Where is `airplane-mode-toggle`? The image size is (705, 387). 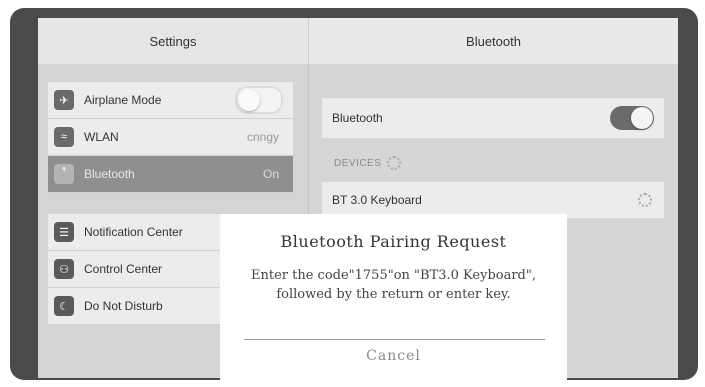
airplane-mode-toggle is located at coordinates (259, 100).